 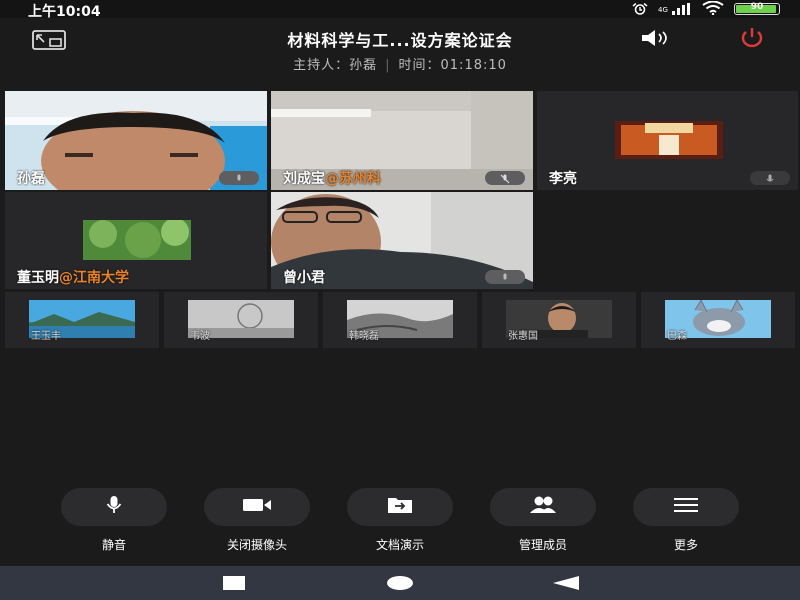 I want to click on participant-name: 孙磊, so click(x=31, y=179).